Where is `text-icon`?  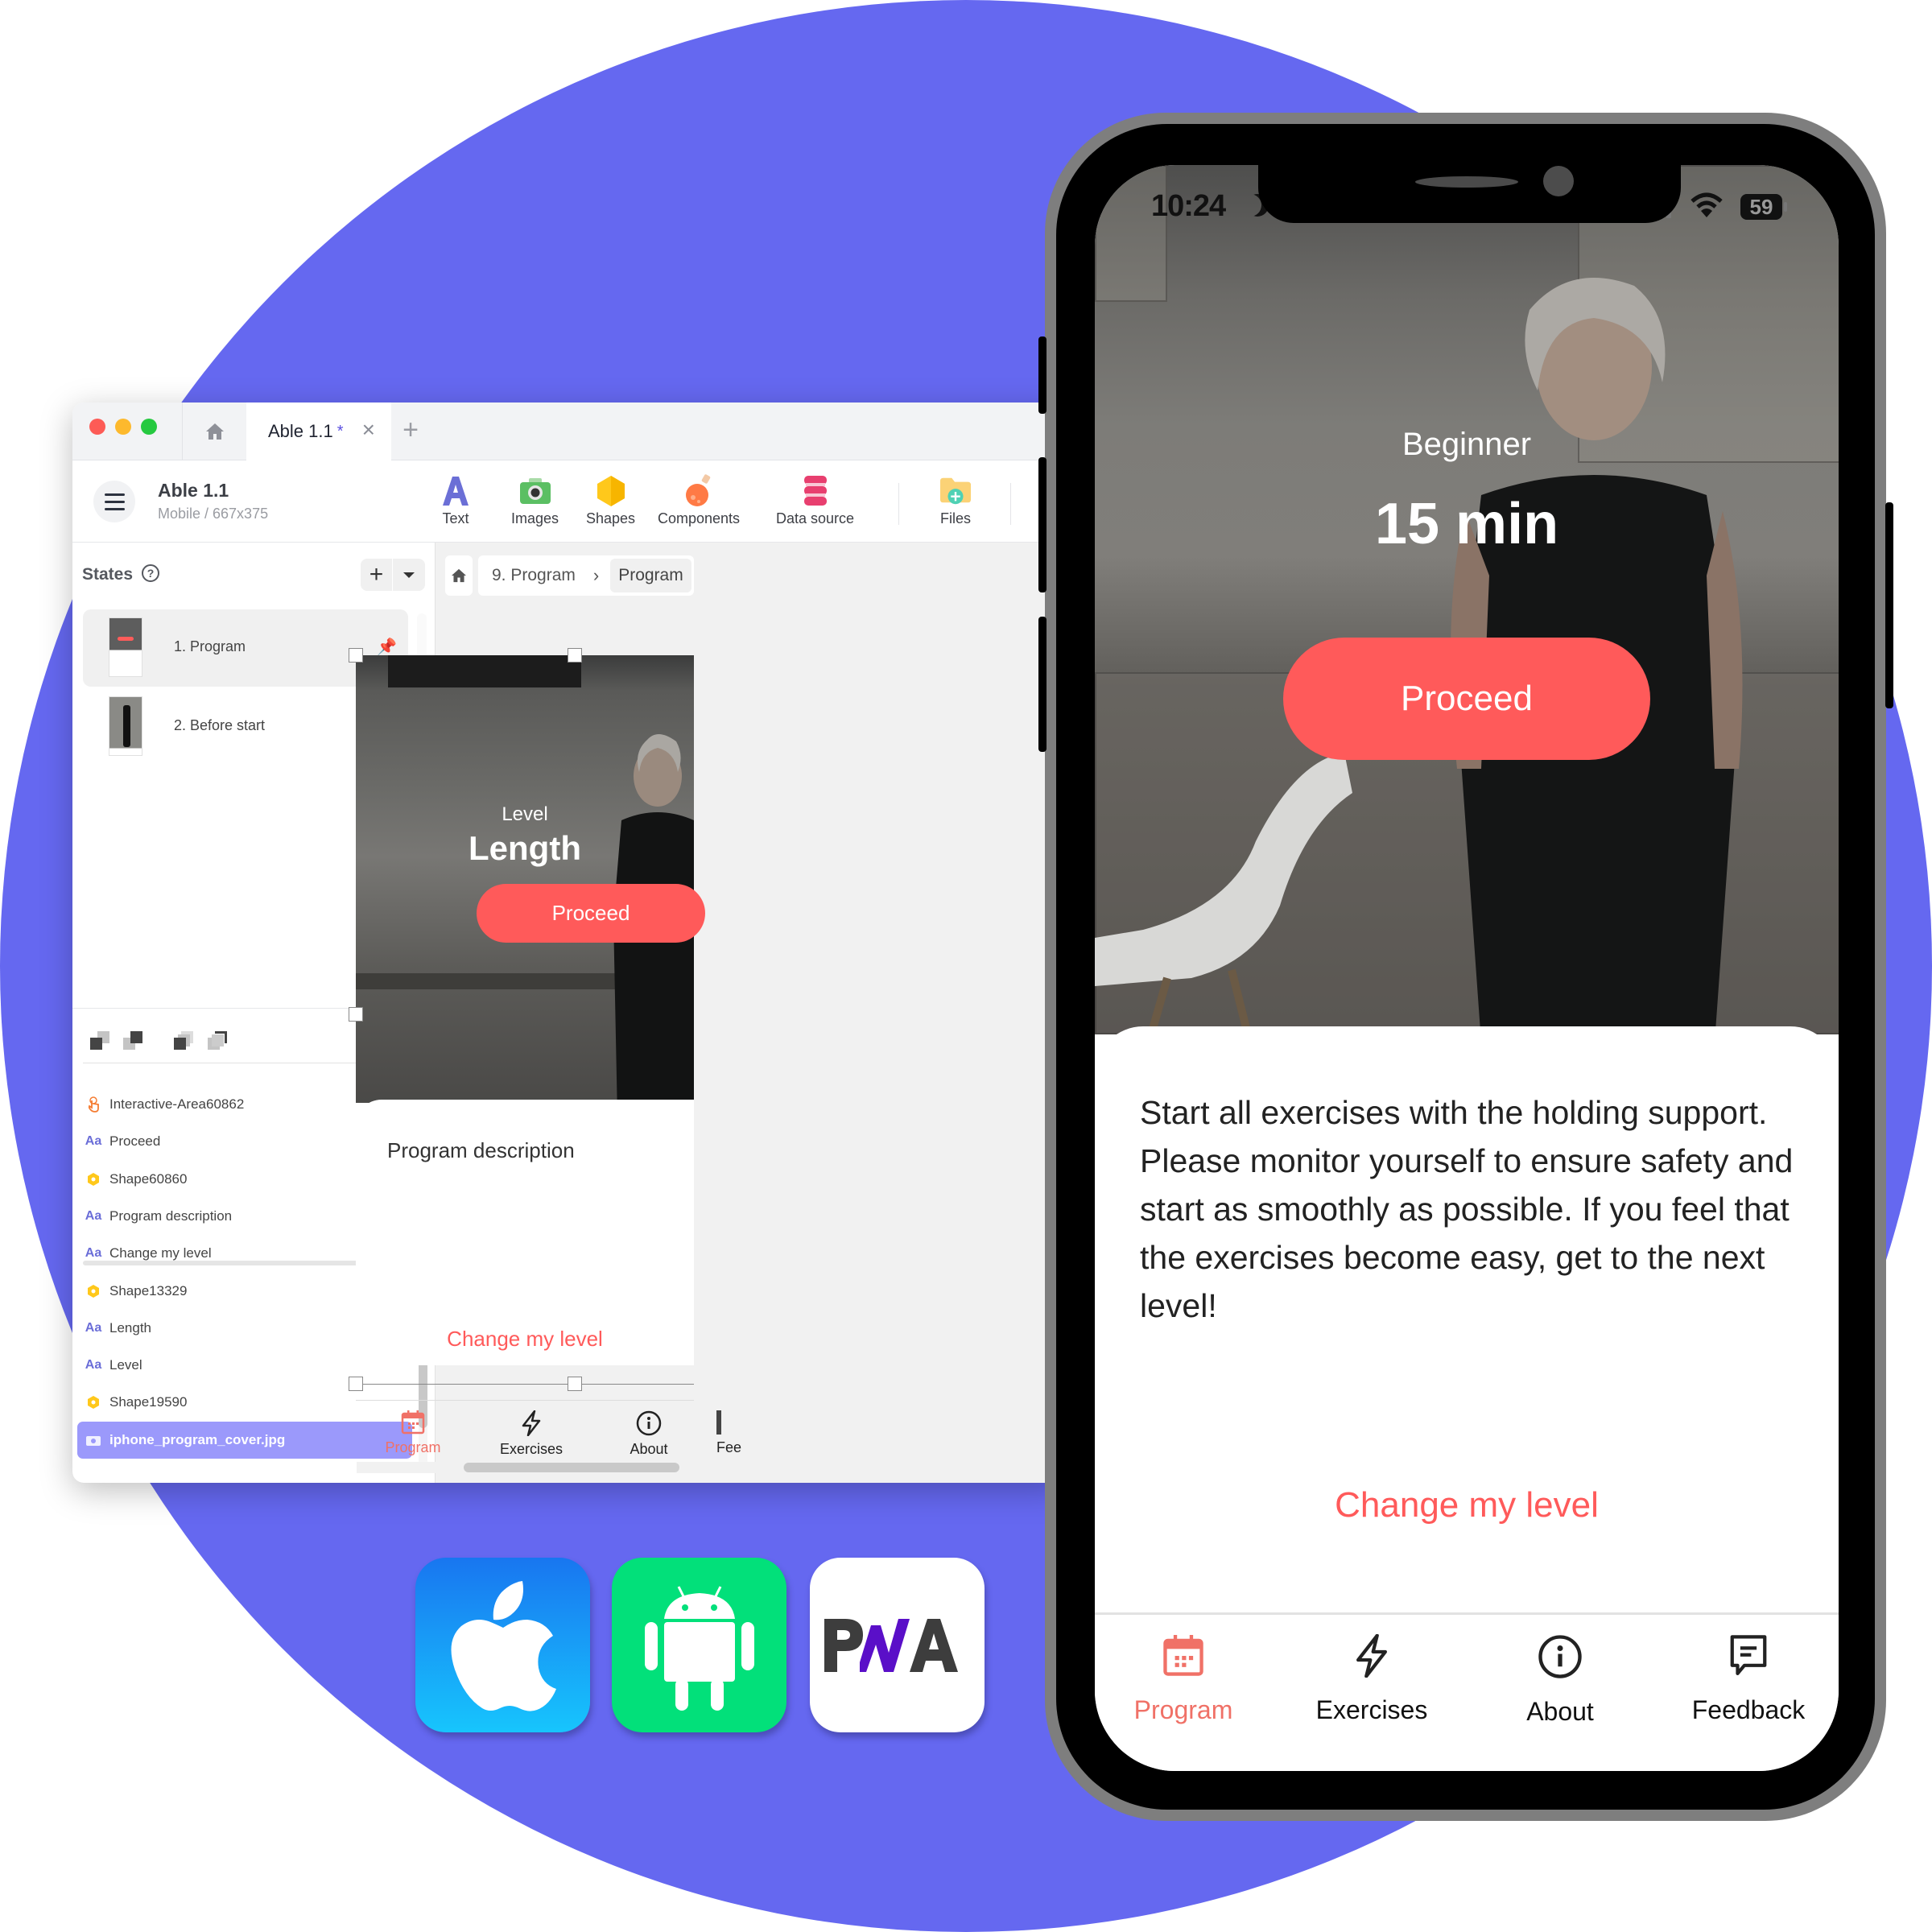 text-icon is located at coordinates (456, 491).